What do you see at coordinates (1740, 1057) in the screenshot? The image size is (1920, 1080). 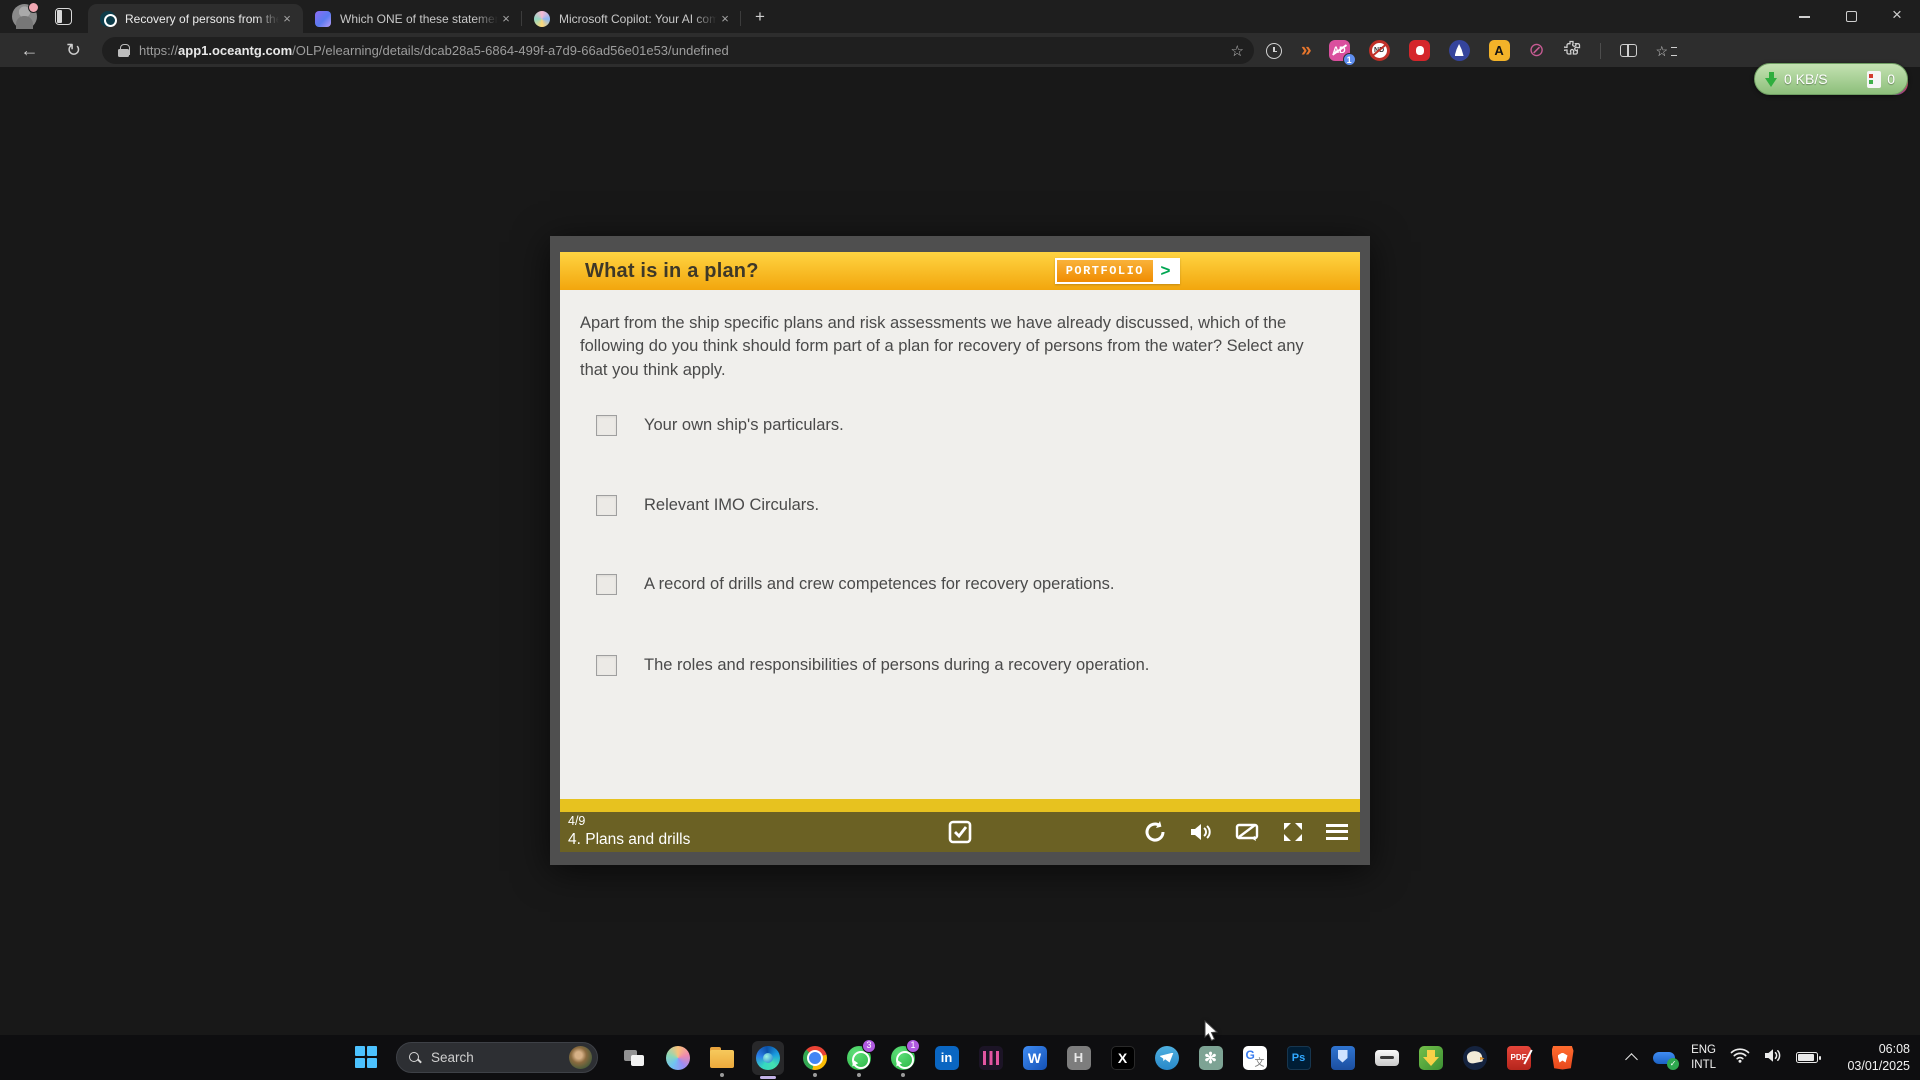 I see `wifi-icon` at bounding box center [1740, 1057].